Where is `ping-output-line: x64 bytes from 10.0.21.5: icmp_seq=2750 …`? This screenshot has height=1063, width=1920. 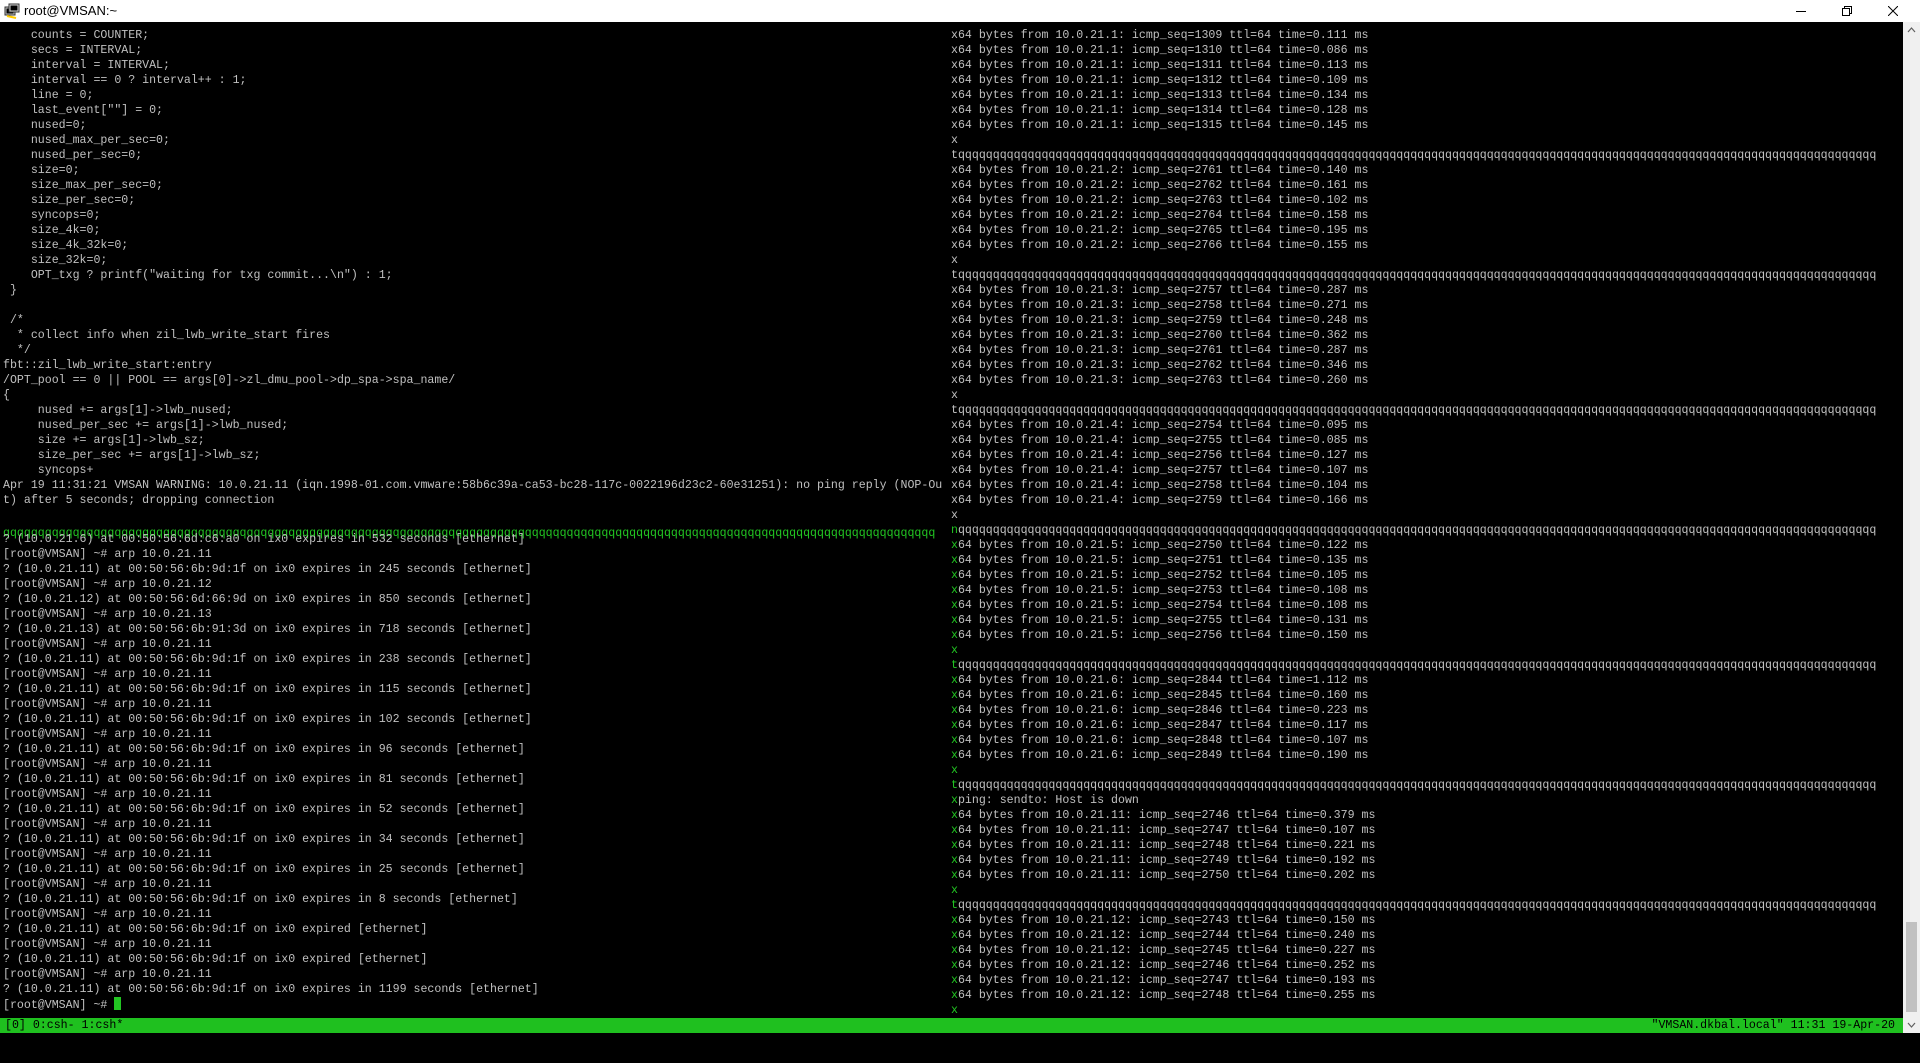 ping-output-line: x64 bytes from 10.0.21.5: icmp_seq=2750 … is located at coordinates (1427, 545).